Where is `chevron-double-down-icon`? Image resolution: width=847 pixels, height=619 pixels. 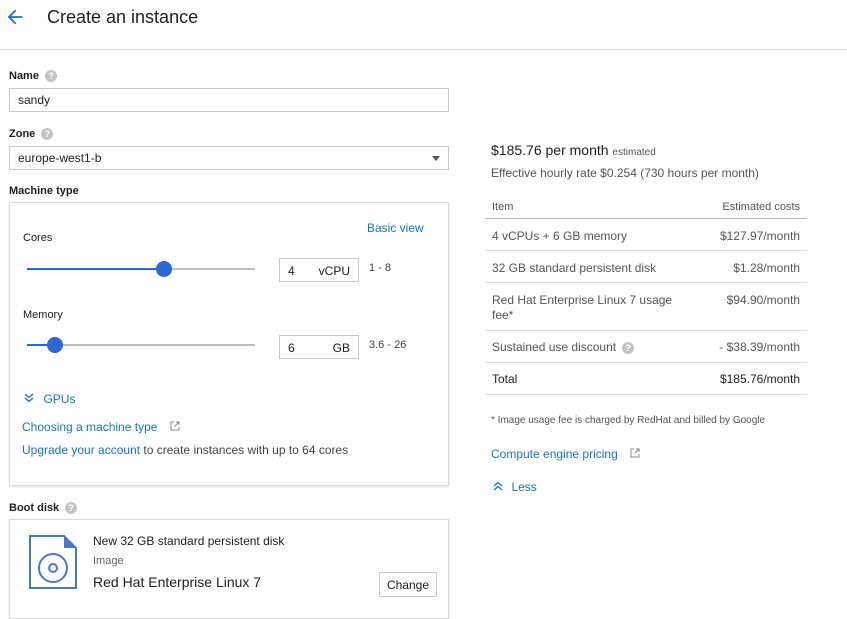
chevron-double-down-icon is located at coordinates (29, 398).